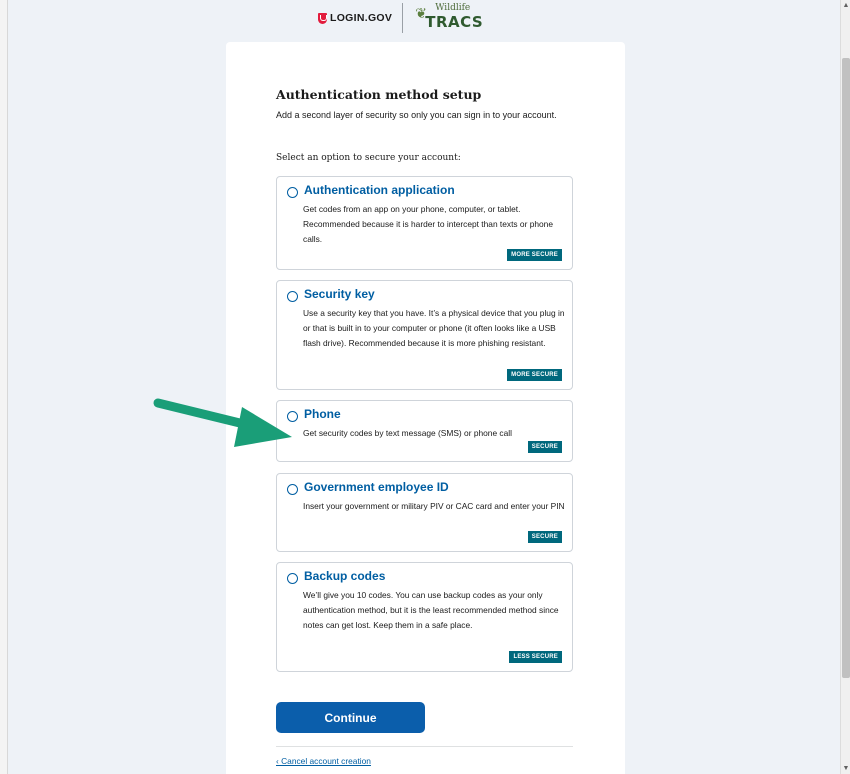 This screenshot has height=774, width=850. What do you see at coordinates (379, 94) in the screenshot?
I see `page-title: Authentication method setup` at bounding box center [379, 94].